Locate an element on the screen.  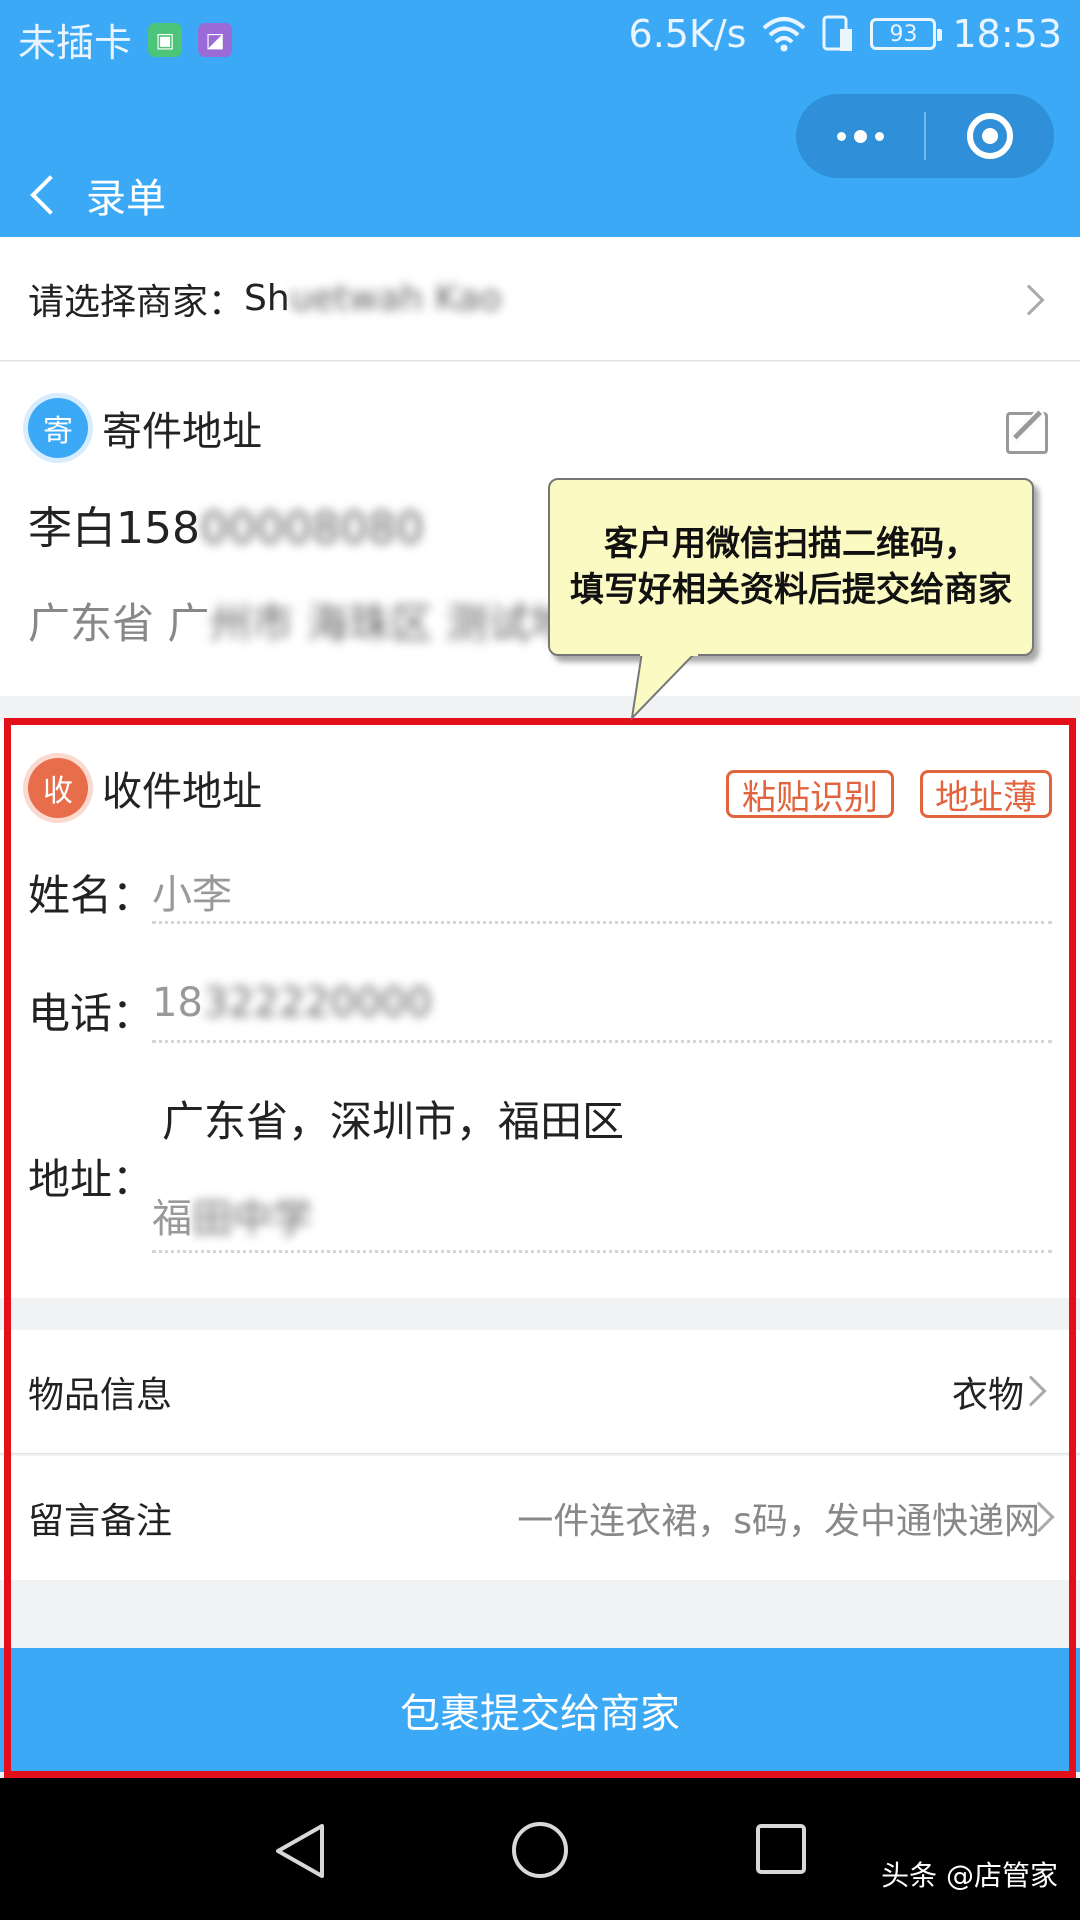
battery-icon: 93 is located at coordinates (906, 34).